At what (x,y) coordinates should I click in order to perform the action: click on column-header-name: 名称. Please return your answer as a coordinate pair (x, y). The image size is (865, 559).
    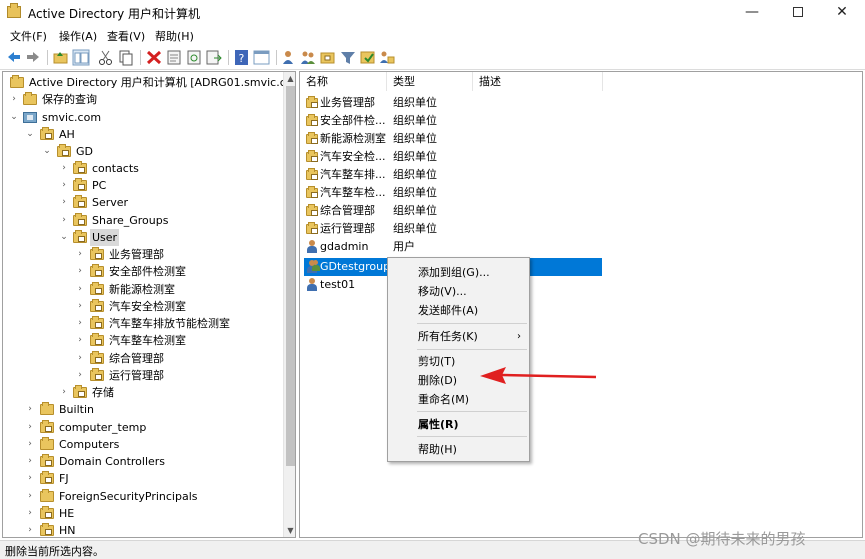
    Looking at the image, I should click on (343, 81).